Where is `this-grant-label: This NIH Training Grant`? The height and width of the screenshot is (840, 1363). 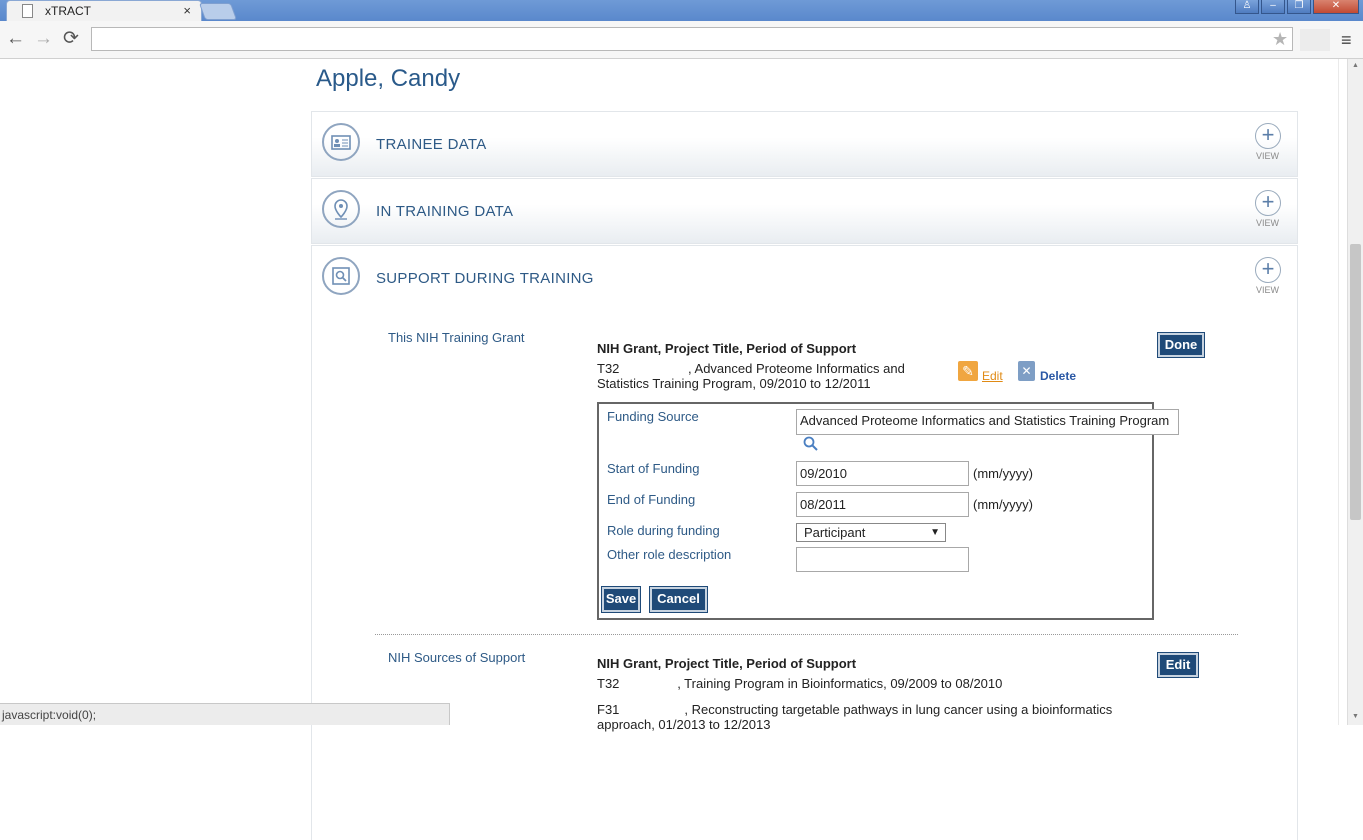
this-grant-label: This NIH Training Grant is located at coordinates (456, 337).